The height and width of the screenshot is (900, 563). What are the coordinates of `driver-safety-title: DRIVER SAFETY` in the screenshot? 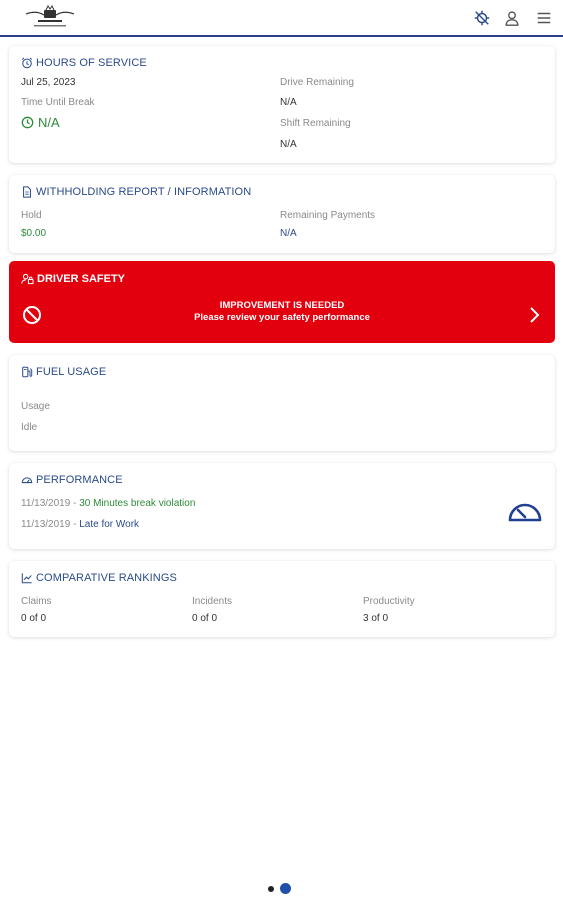 It's located at (73, 279).